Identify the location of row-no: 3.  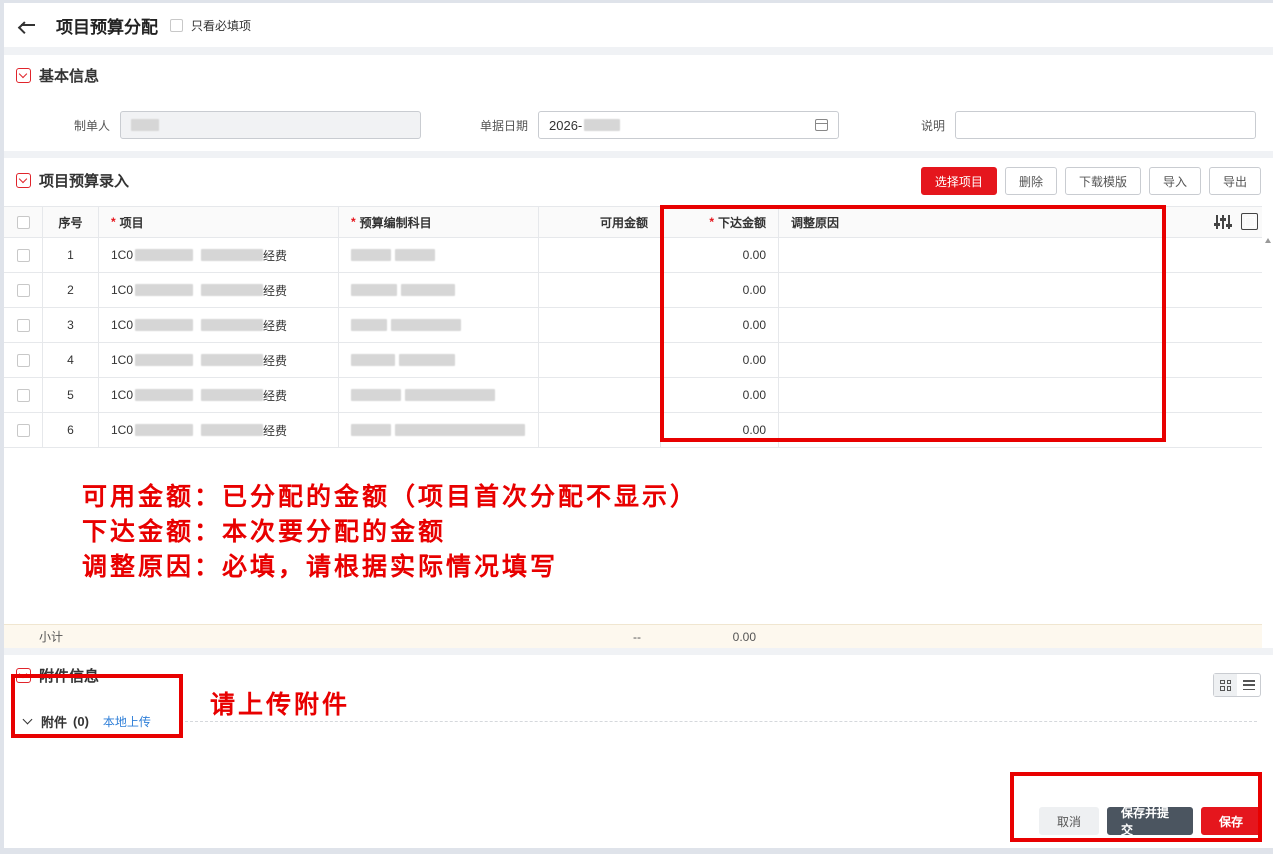
(71, 325).